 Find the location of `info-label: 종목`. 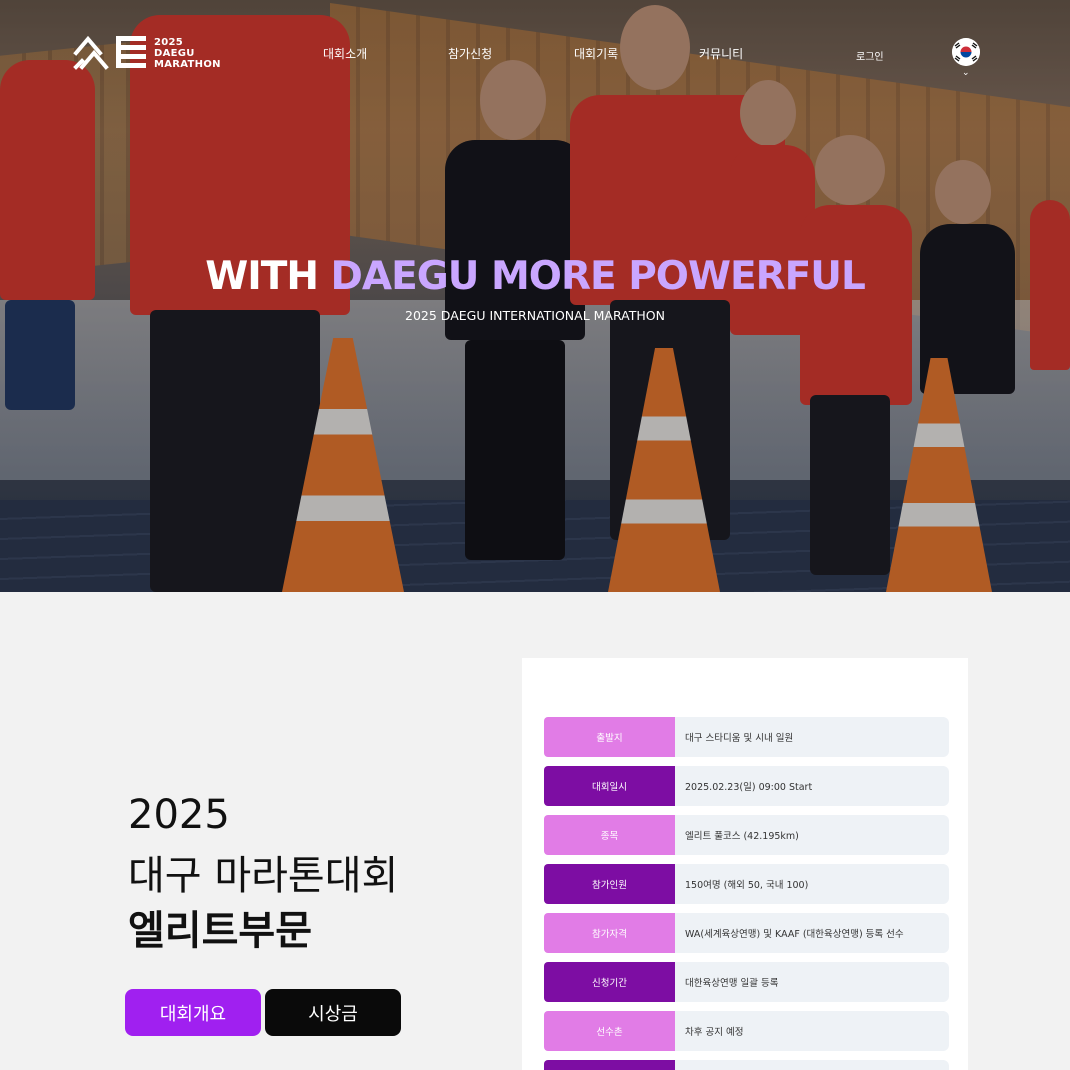

info-label: 종목 is located at coordinates (609, 835).